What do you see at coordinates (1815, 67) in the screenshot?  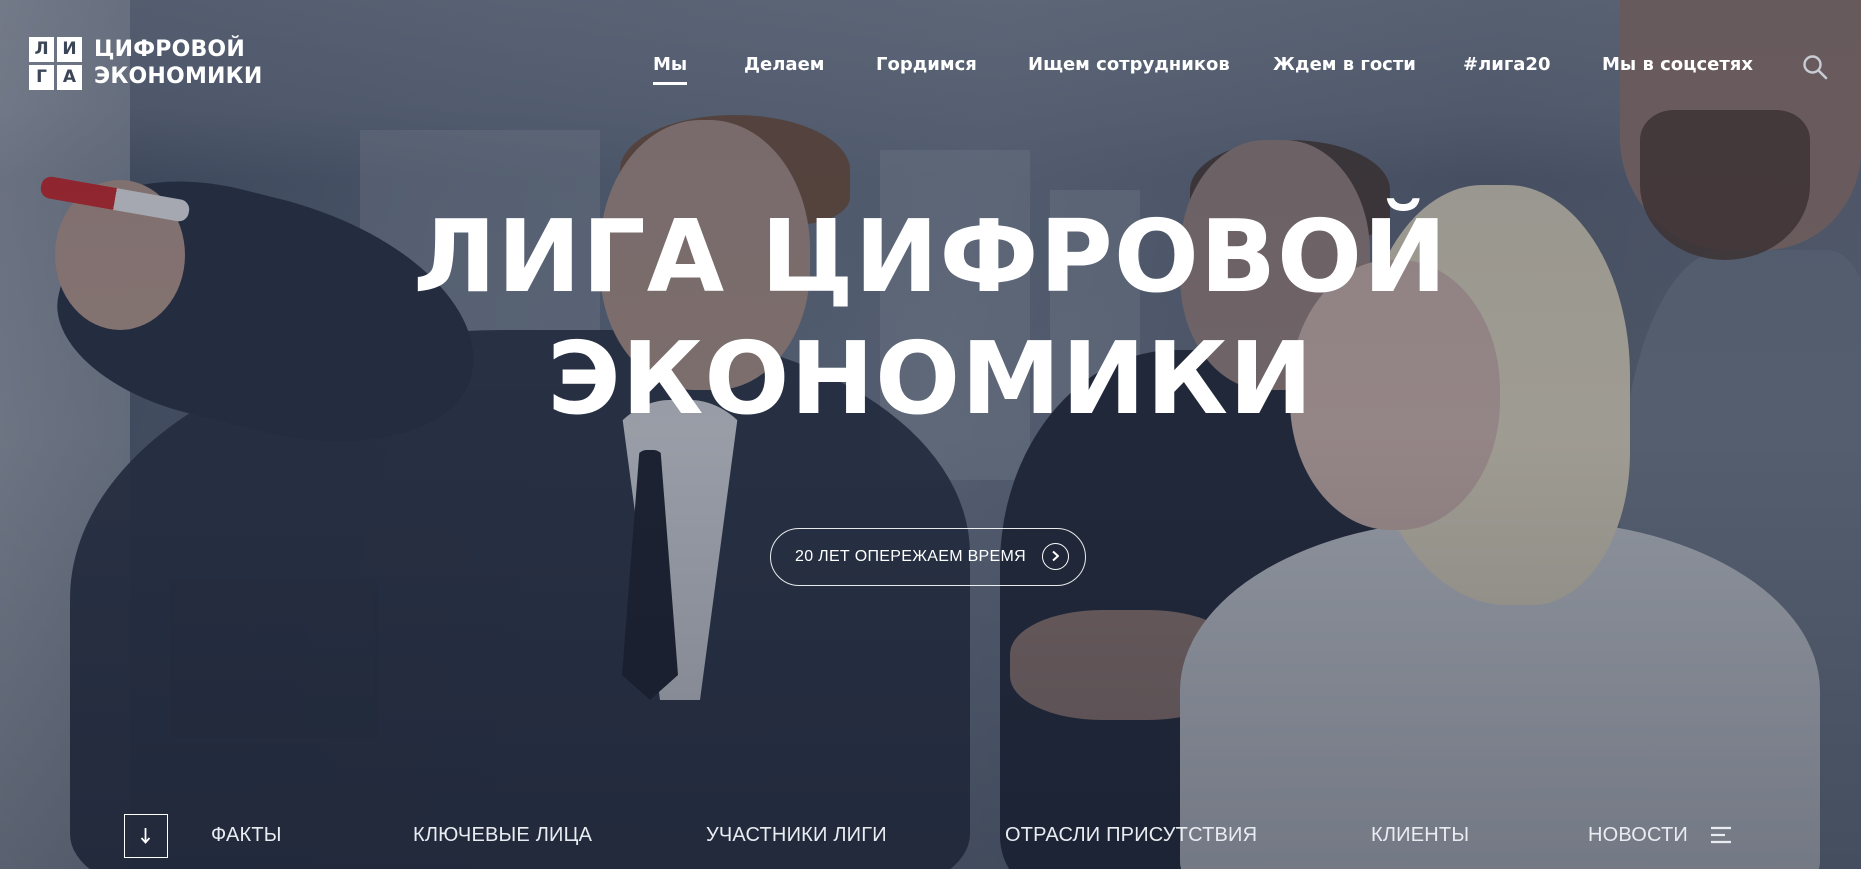 I see `search-icon` at bounding box center [1815, 67].